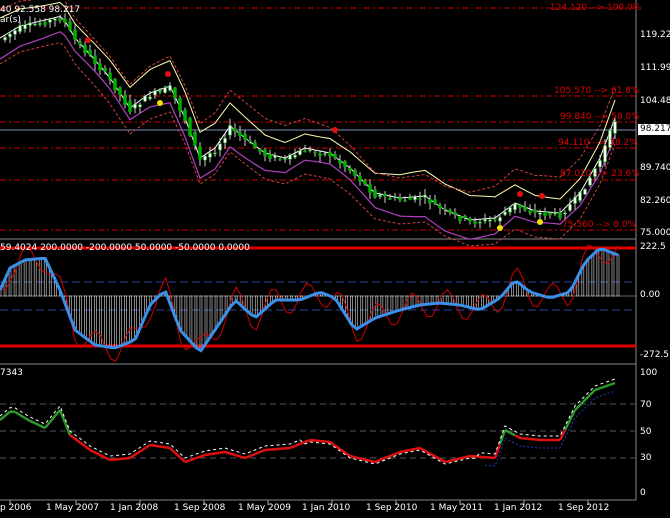 This screenshot has width=670, height=518. Describe the element at coordinates (584, 508) in the screenshot. I see `time-tick: 1 Sep 2012` at that location.